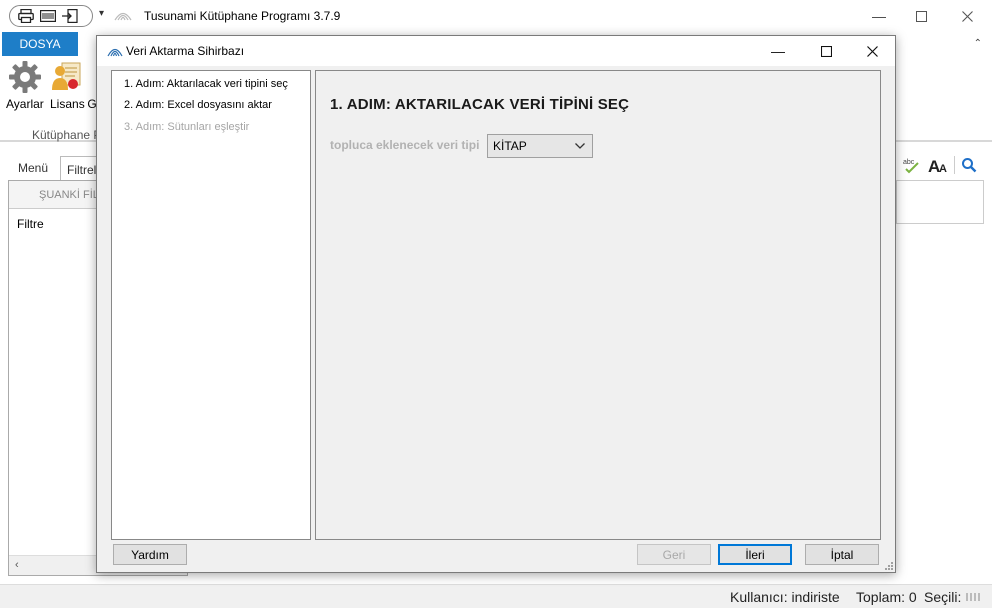  I want to click on ribbon-collapse-icon: ⌃, so click(978, 43).